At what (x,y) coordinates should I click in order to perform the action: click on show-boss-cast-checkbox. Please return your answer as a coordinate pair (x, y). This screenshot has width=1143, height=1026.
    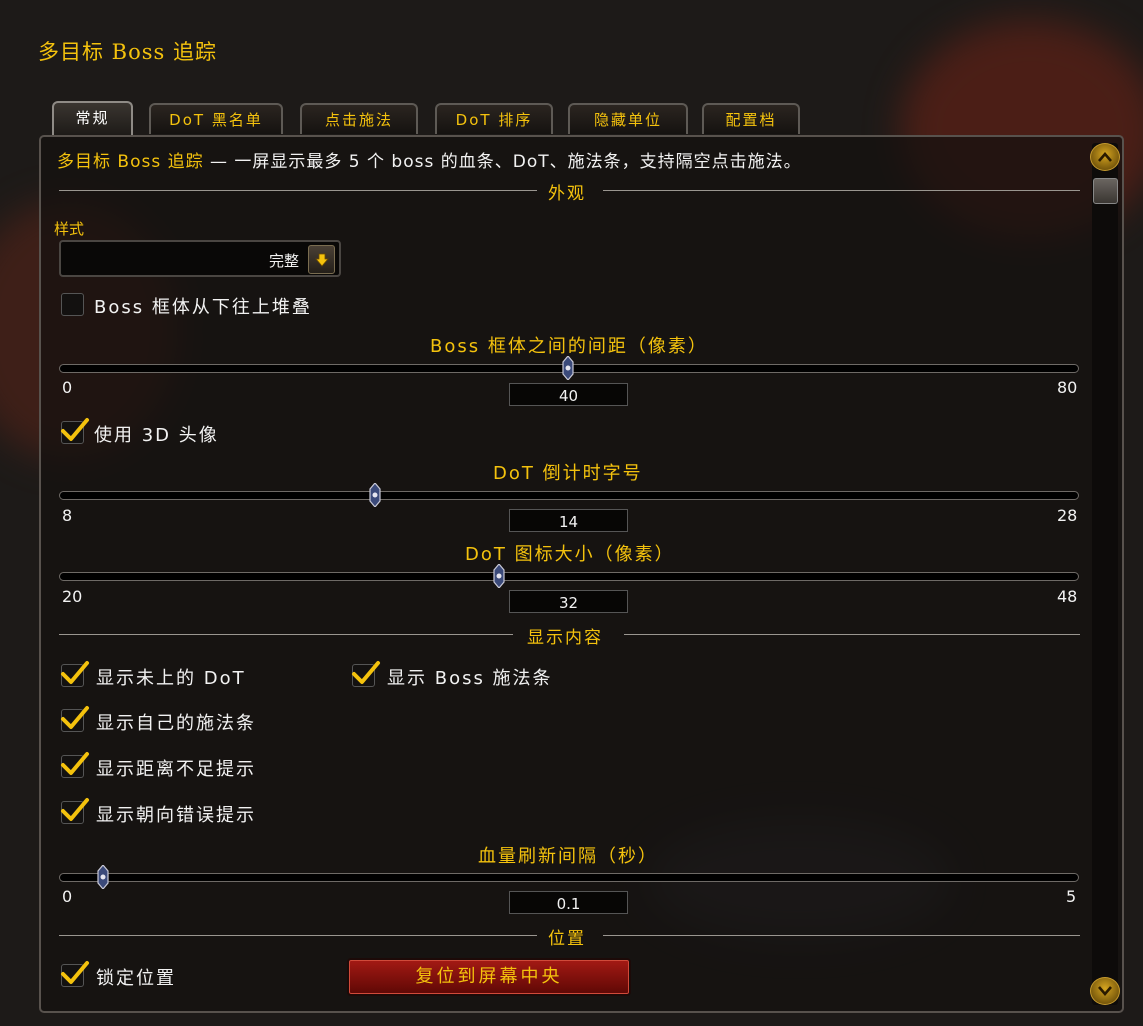
    Looking at the image, I should click on (366, 674).